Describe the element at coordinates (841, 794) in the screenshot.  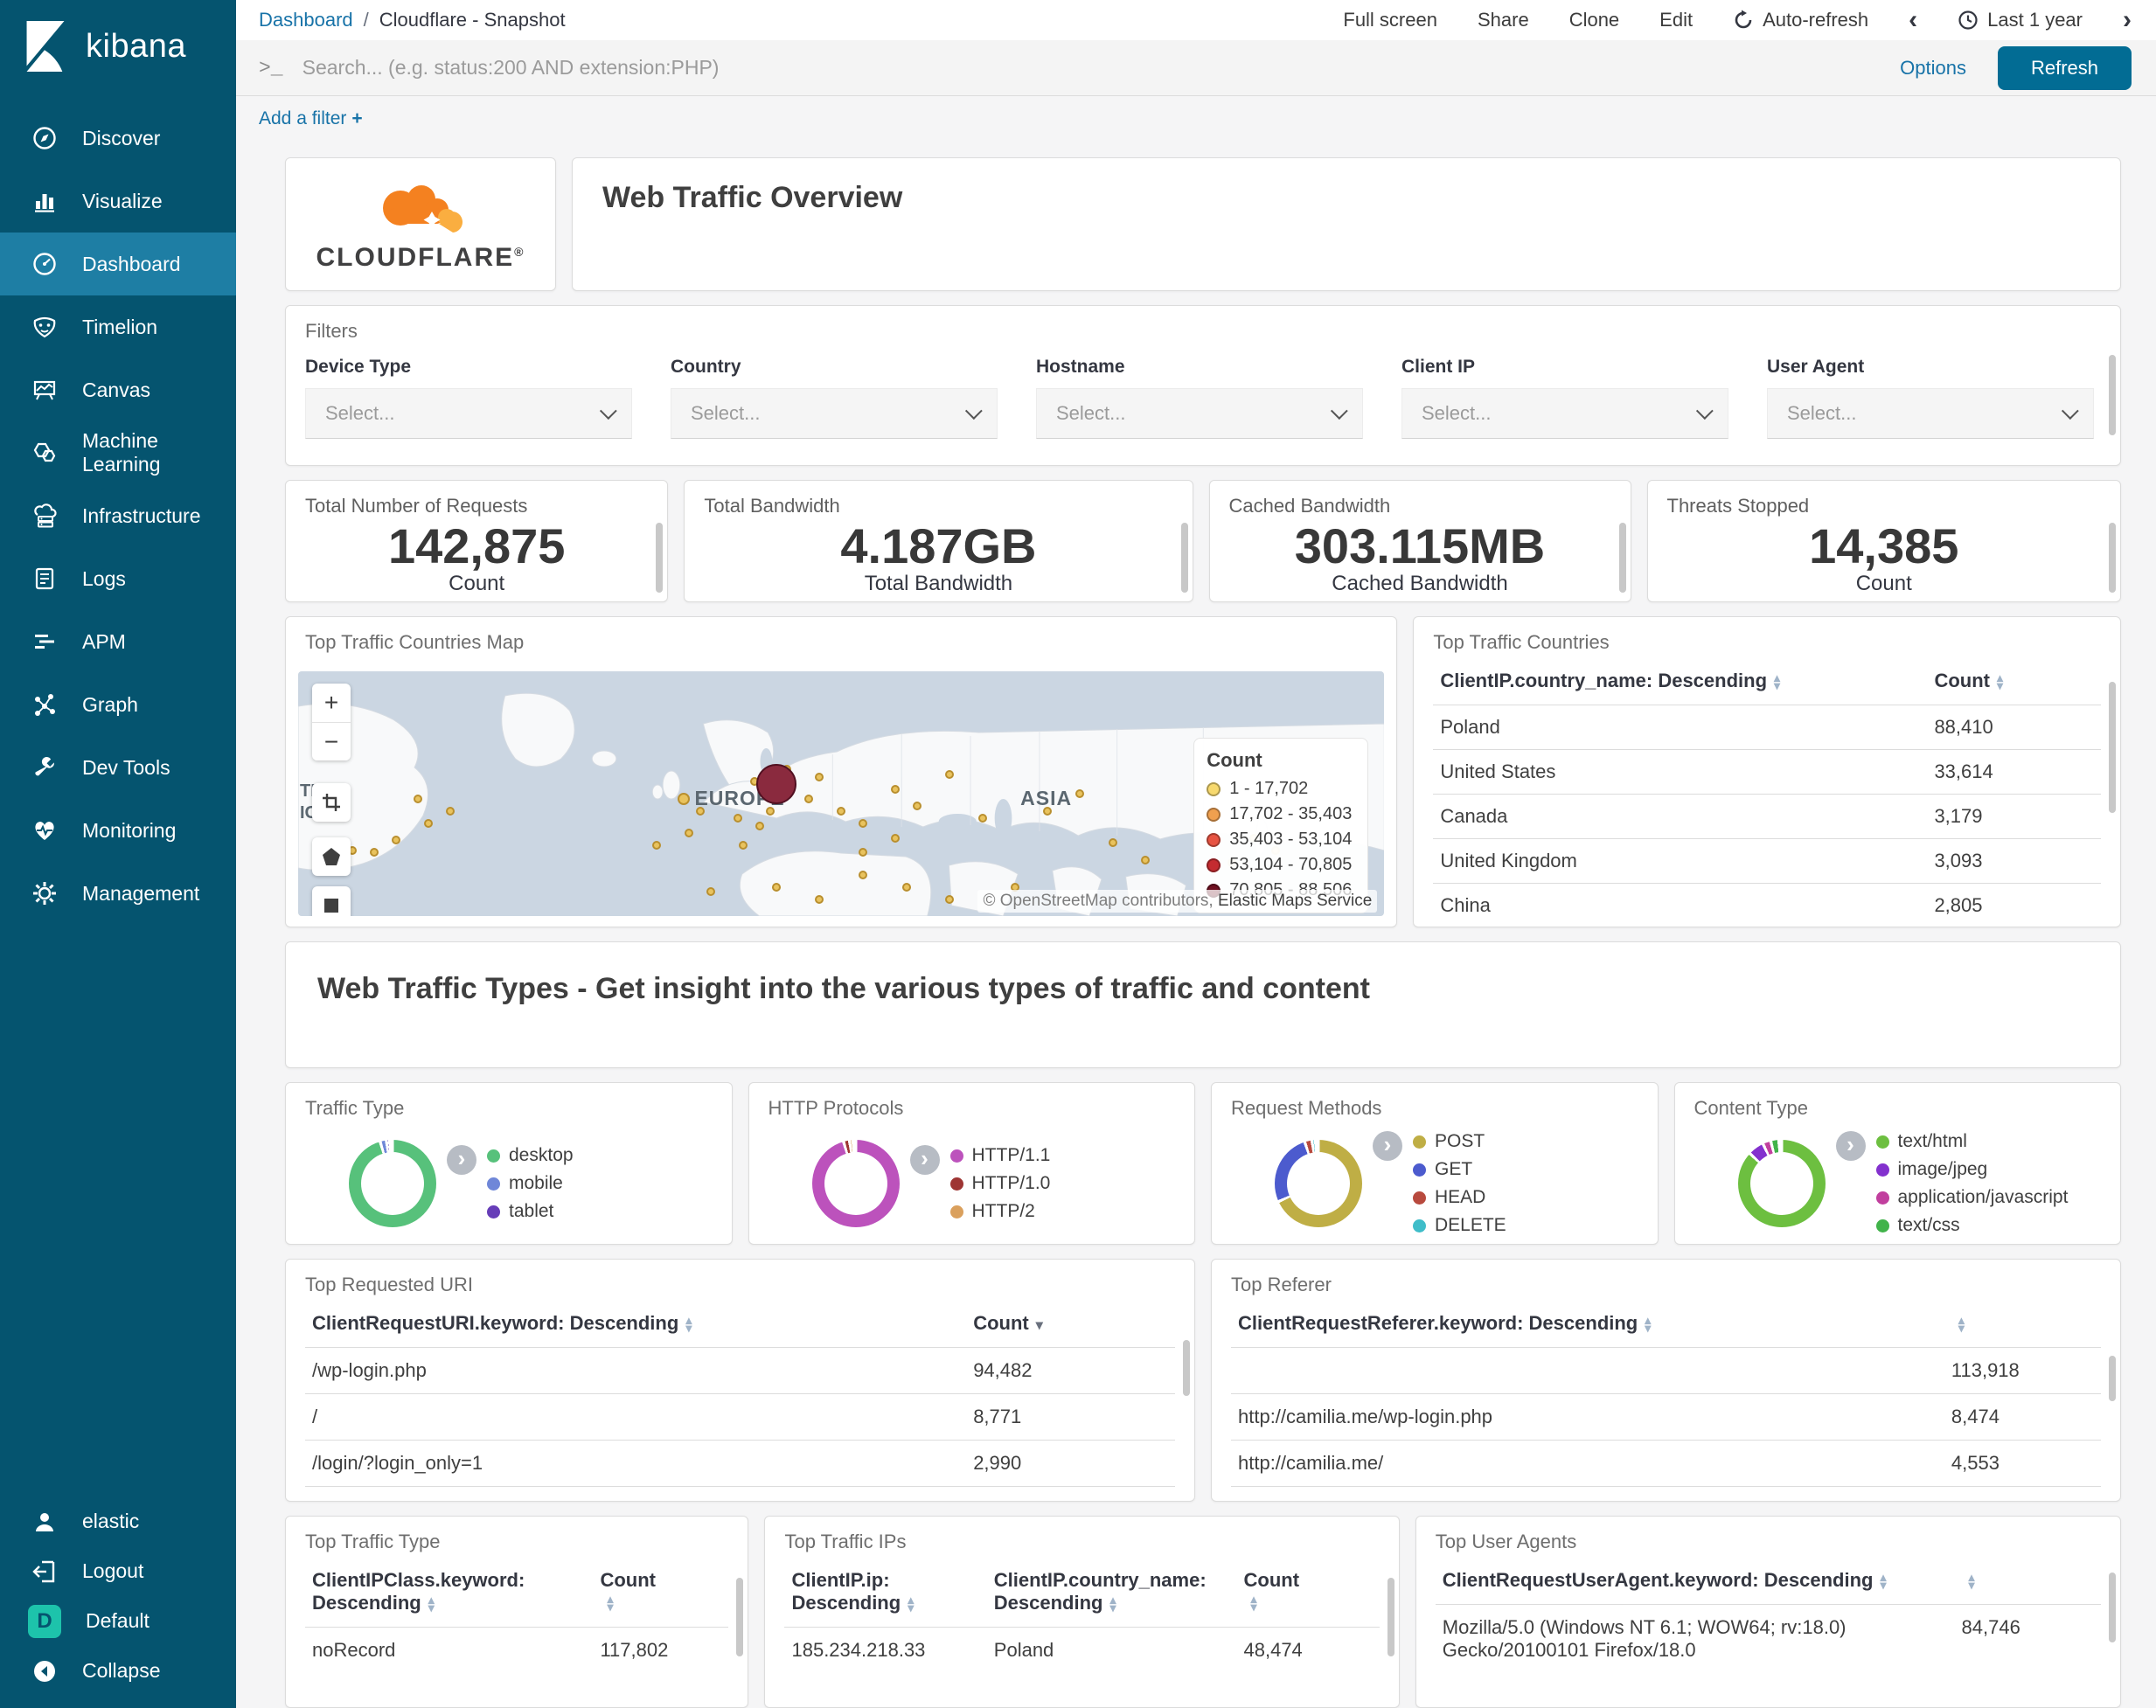
I see `world-map: EUROPE ASIA TH IC + −` at that location.